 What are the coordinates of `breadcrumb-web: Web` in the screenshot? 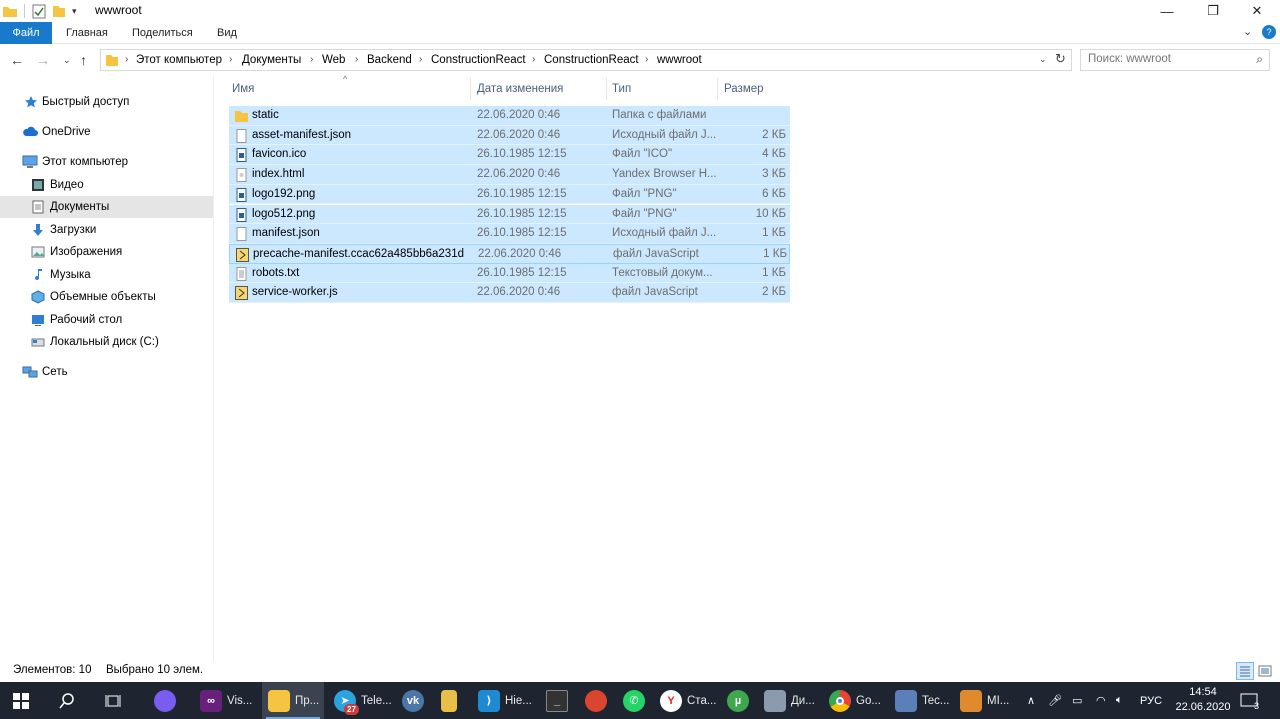 It's located at (333, 60).